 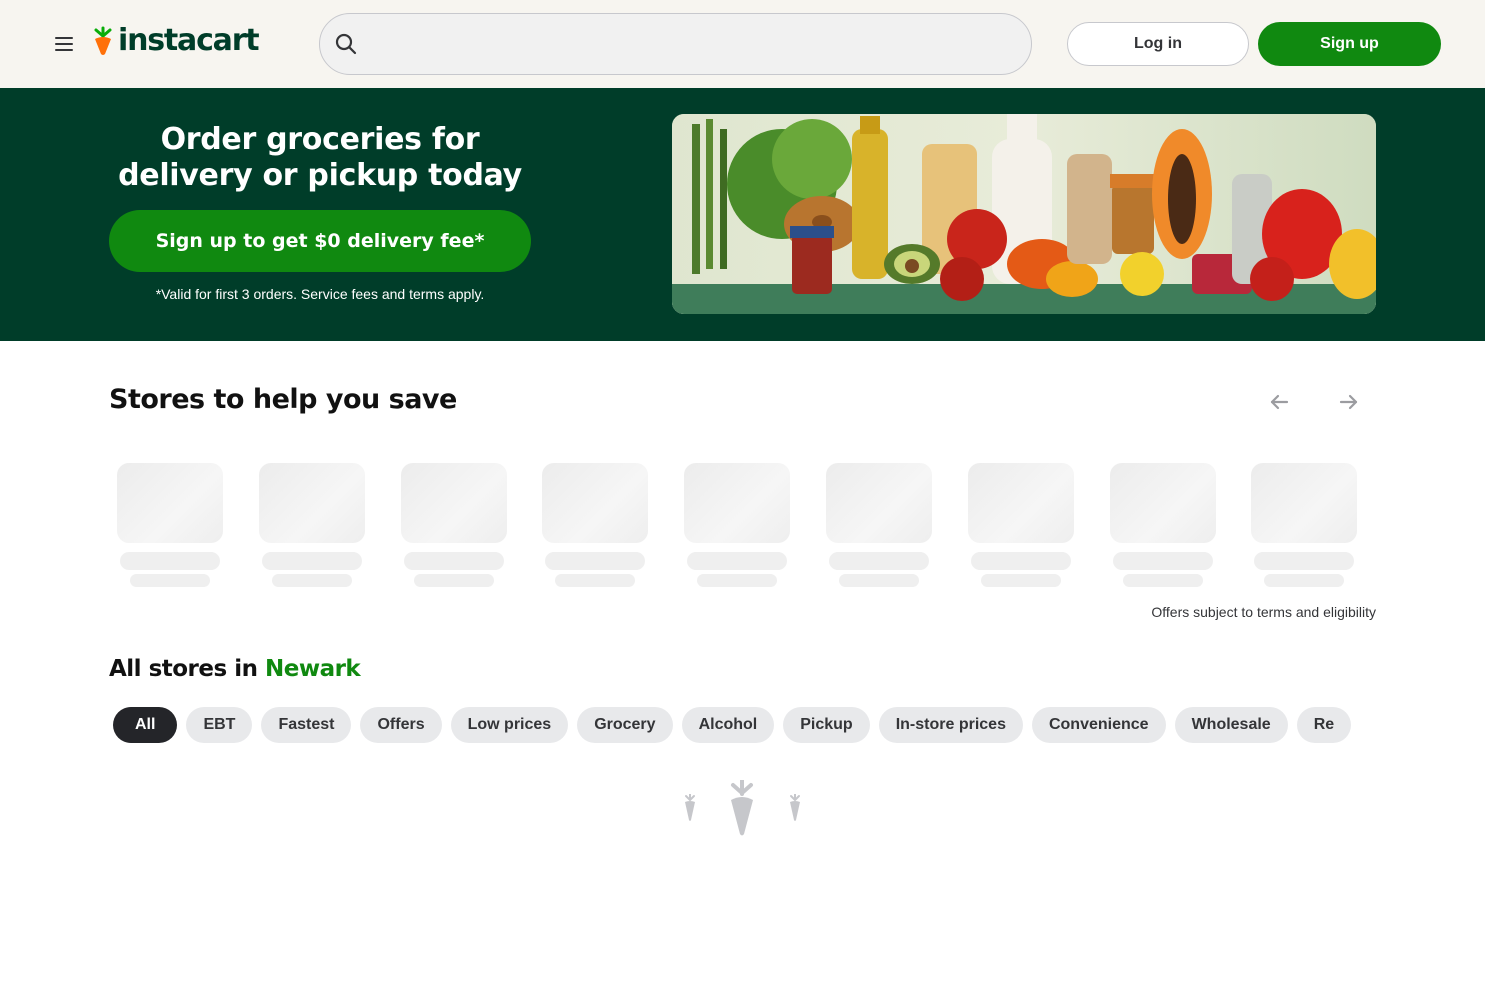 What do you see at coordinates (1324, 725) in the screenshot?
I see `filter-chip: Re` at bounding box center [1324, 725].